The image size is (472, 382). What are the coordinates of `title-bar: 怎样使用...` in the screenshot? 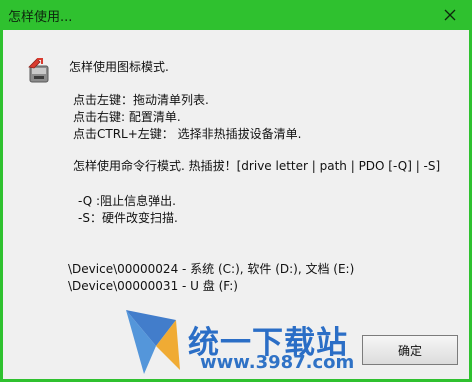 It's located at (236, 15).